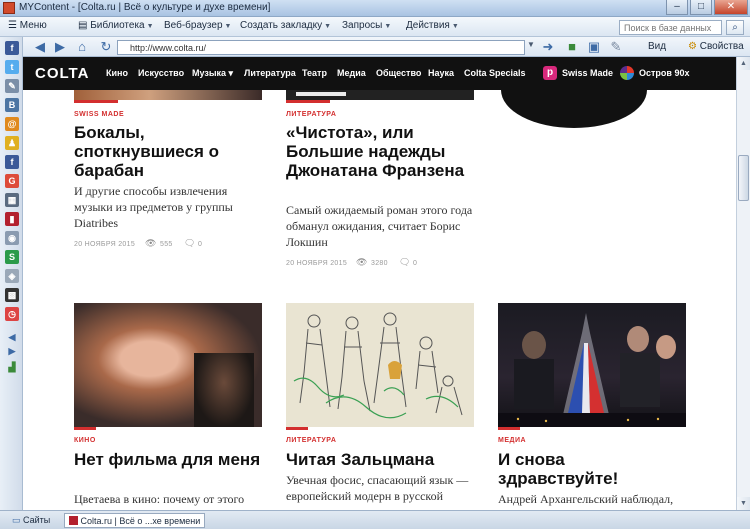 Image resolution: width=750 pixels, height=529 pixels. What do you see at coordinates (12, 181) in the screenshot?
I see `google-icon: G` at bounding box center [12, 181].